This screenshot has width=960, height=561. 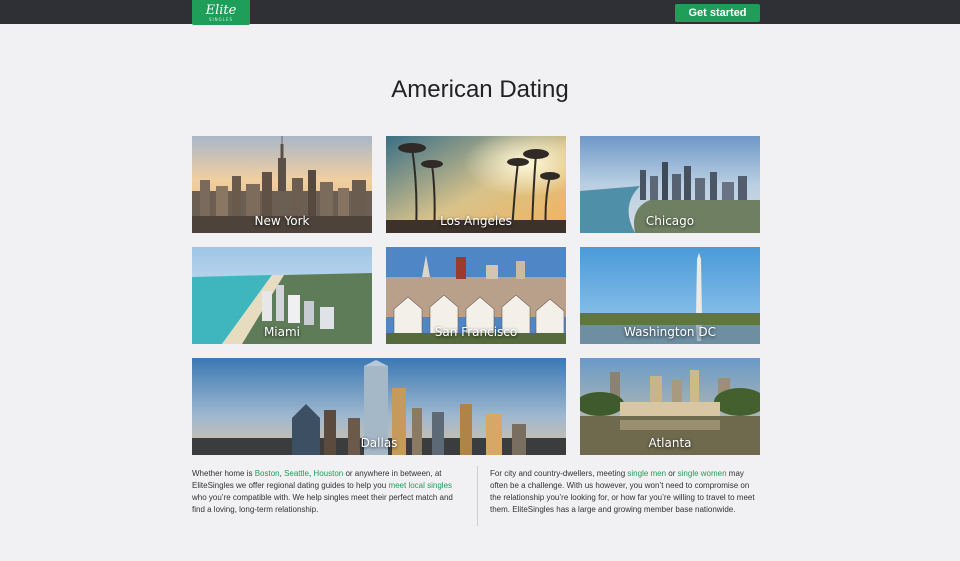 What do you see at coordinates (223, 473) in the screenshot?
I see `text-segment: Whether home is` at bounding box center [223, 473].